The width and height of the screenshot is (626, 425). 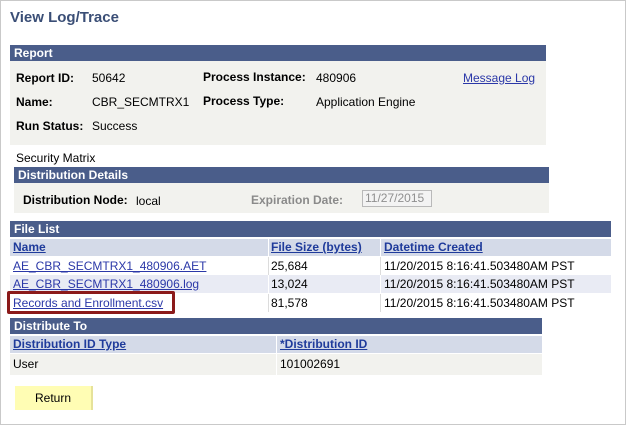 I want to click on column-header-datetime-created: Datetime Created, so click(x=433, y=247).